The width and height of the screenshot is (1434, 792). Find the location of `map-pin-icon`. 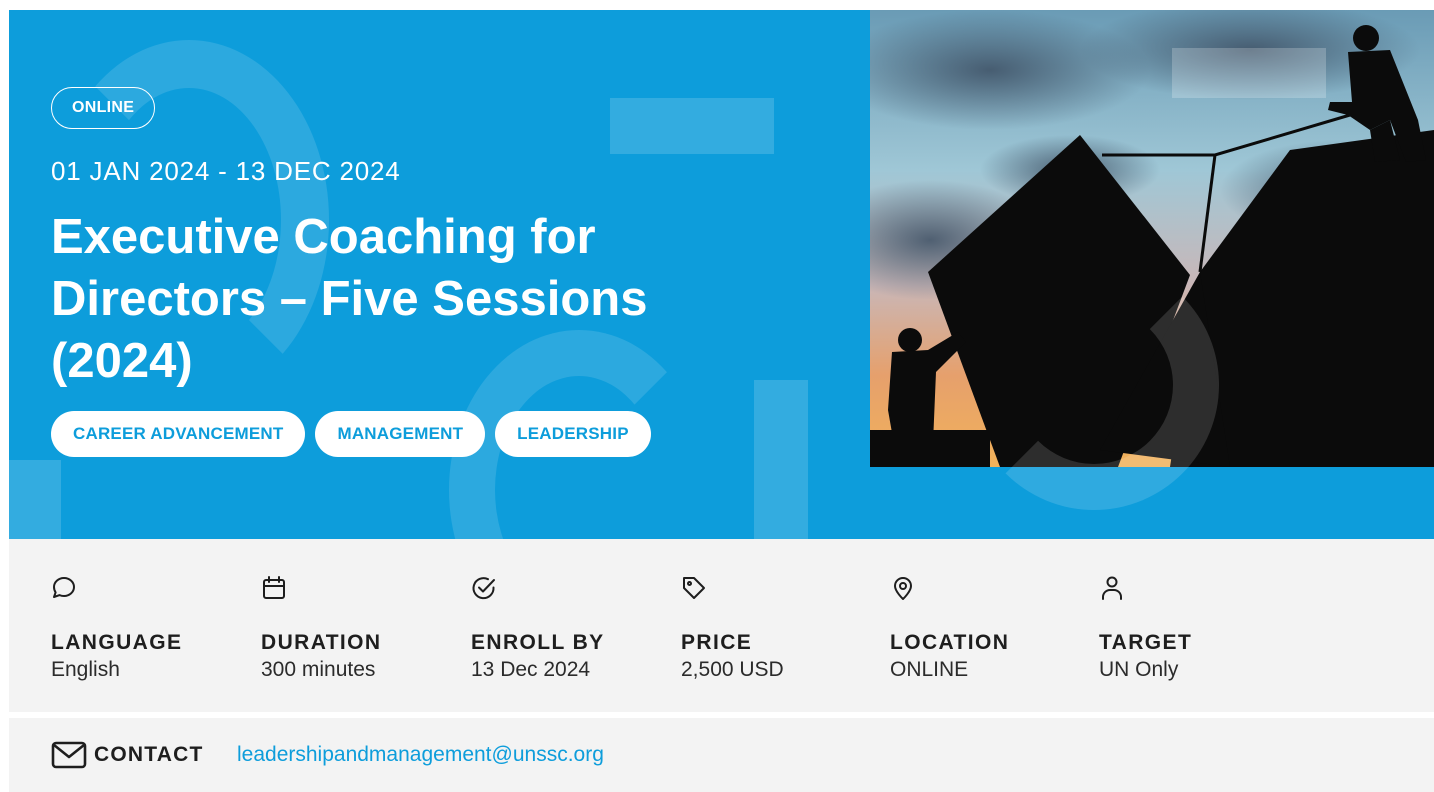

map-pin-icon is located at coordinates (903, 588).